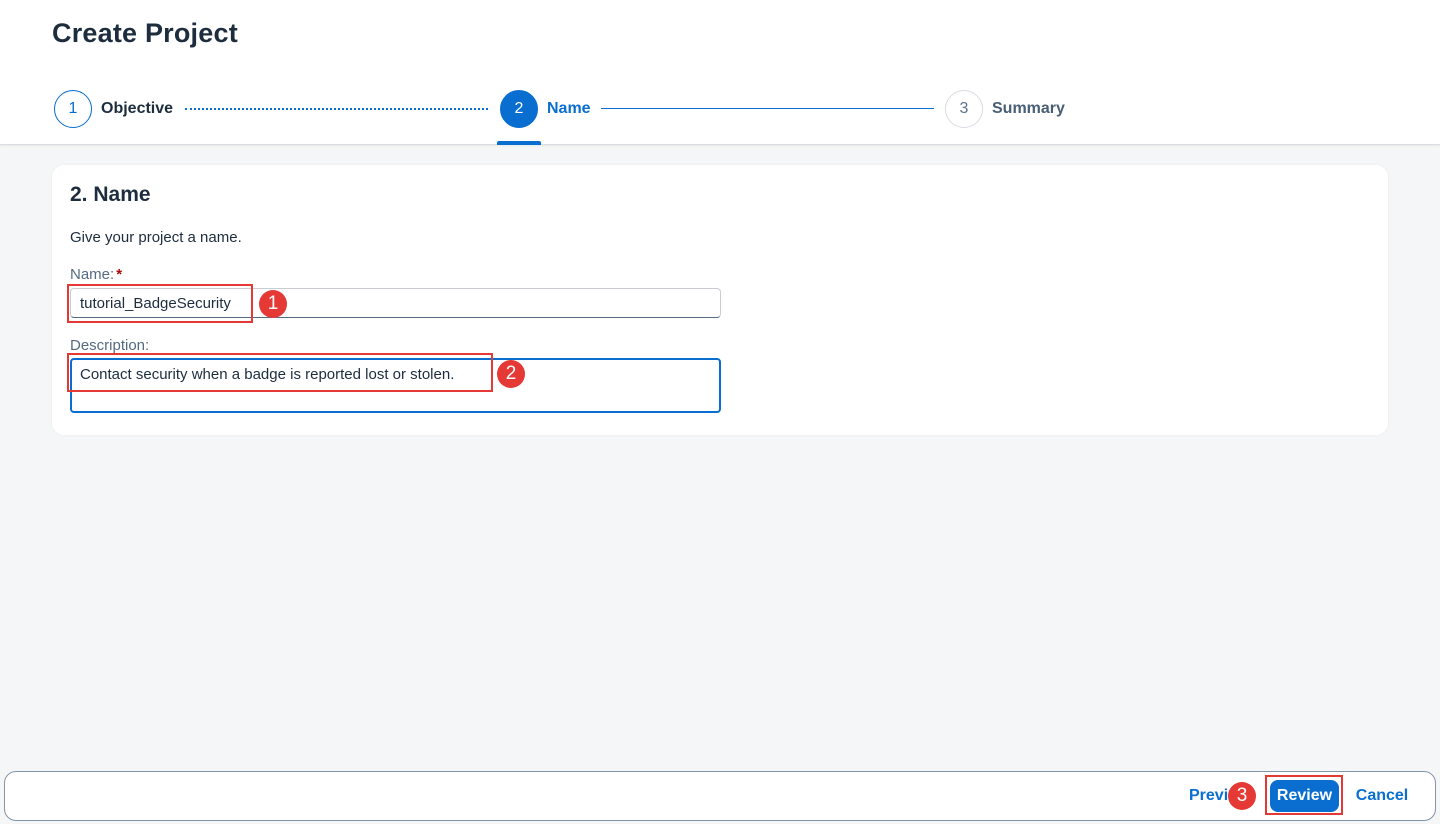  Describe the element at coordinates (1304, 796) in the screenshot. I see `review-button: Review` at that location.